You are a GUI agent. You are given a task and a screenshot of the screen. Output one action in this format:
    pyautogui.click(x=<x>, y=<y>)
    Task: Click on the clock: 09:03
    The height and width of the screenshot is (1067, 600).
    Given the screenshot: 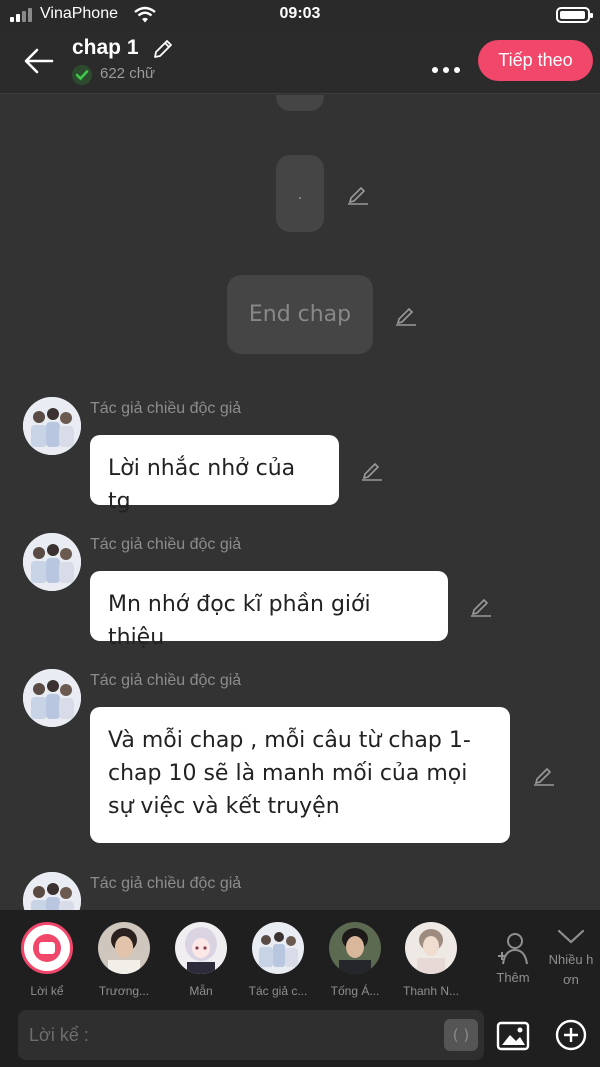 What is the action you would take?
    pyautogui.click(x=300, y=13)
    